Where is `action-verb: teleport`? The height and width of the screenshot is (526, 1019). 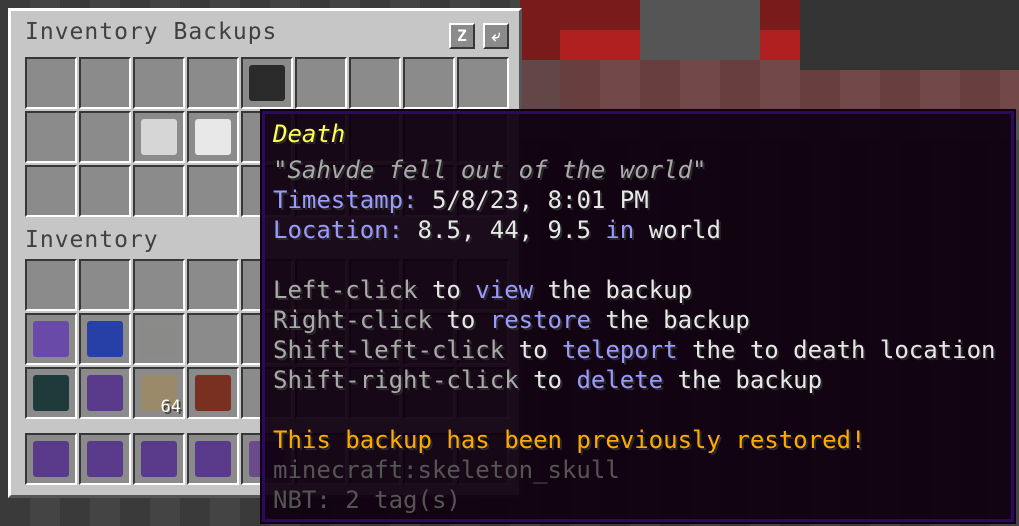
action-verb: teleport is located at coordinates (619, 350).